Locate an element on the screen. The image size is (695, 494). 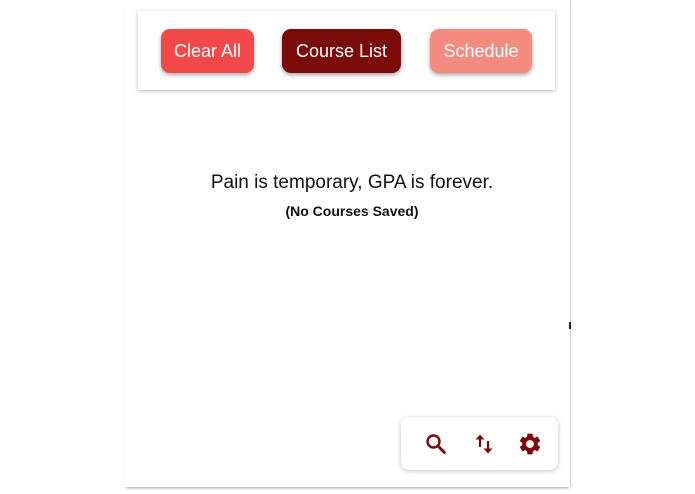
action-bar is located at coordinates (479, 443).